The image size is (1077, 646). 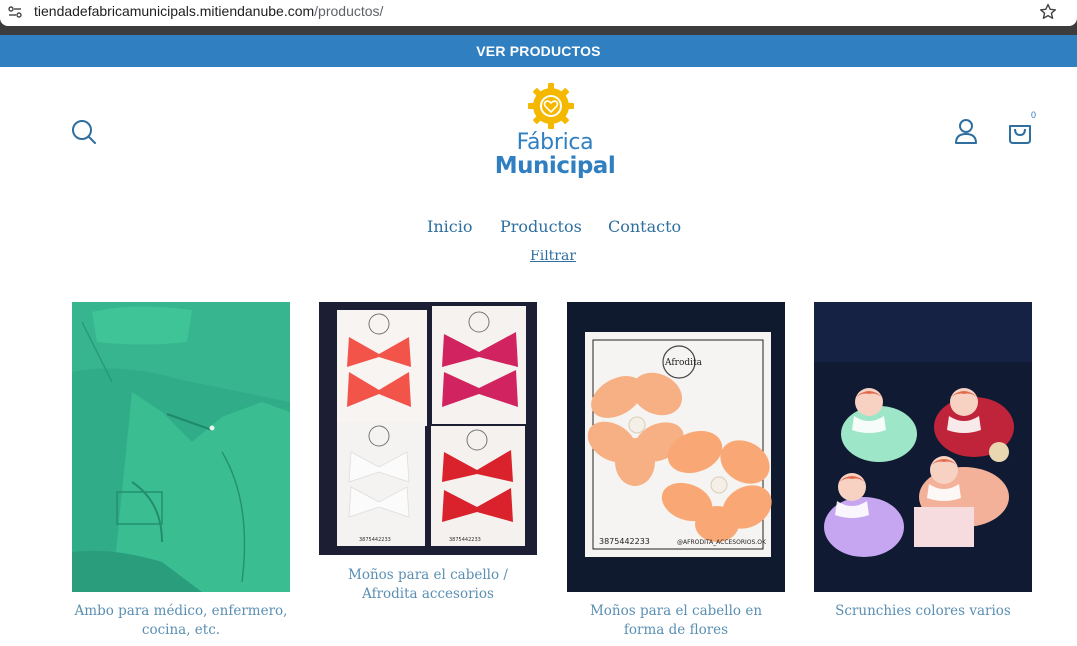 I want to click on product-name: Scrunchies colores varios, so click(x=923, y=611).